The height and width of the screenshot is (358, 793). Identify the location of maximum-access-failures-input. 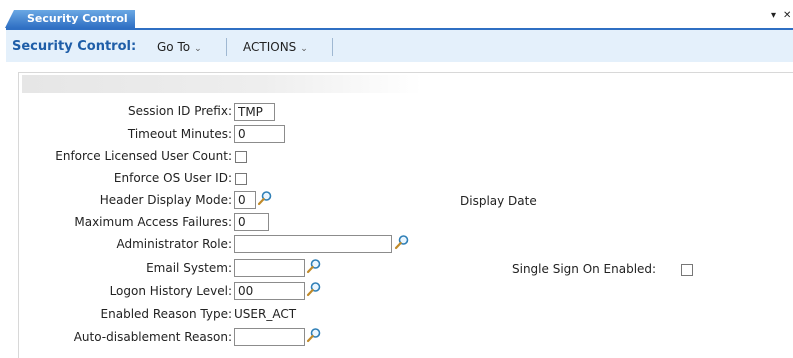
(251, 222).